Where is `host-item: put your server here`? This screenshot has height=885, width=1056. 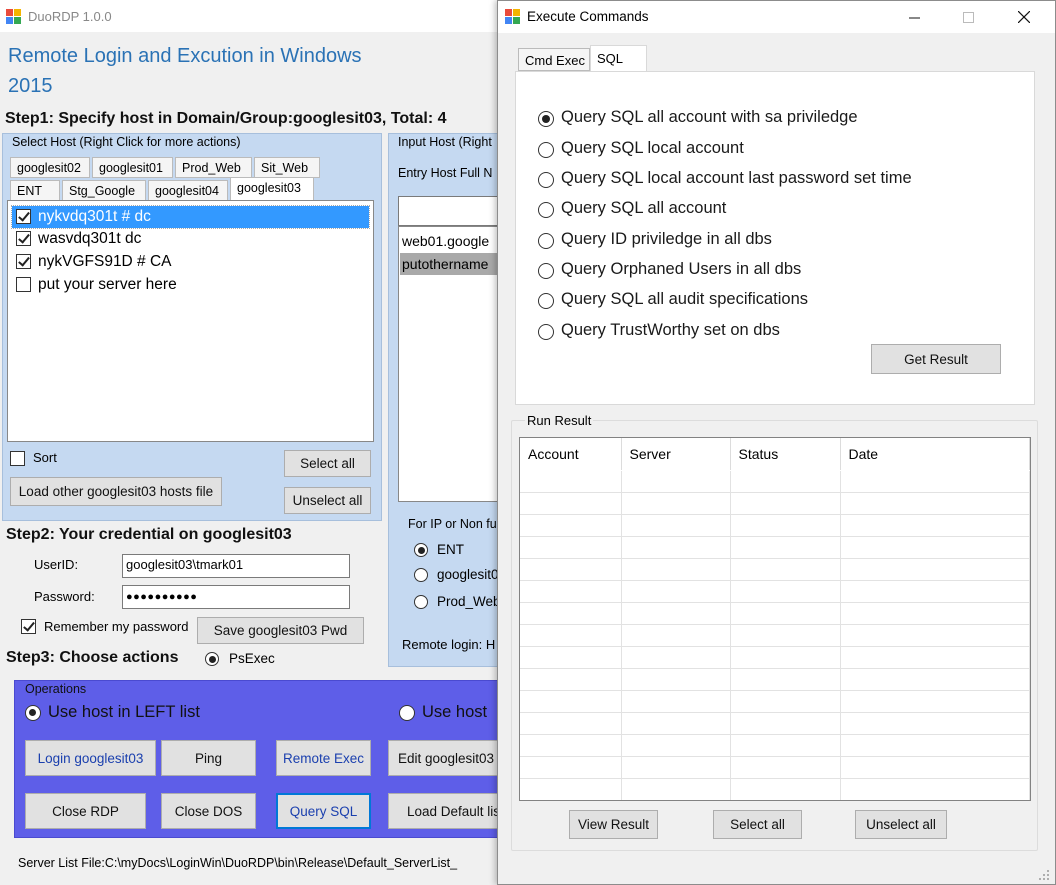 host-item: put your server here is located at coordinates (190, 285).